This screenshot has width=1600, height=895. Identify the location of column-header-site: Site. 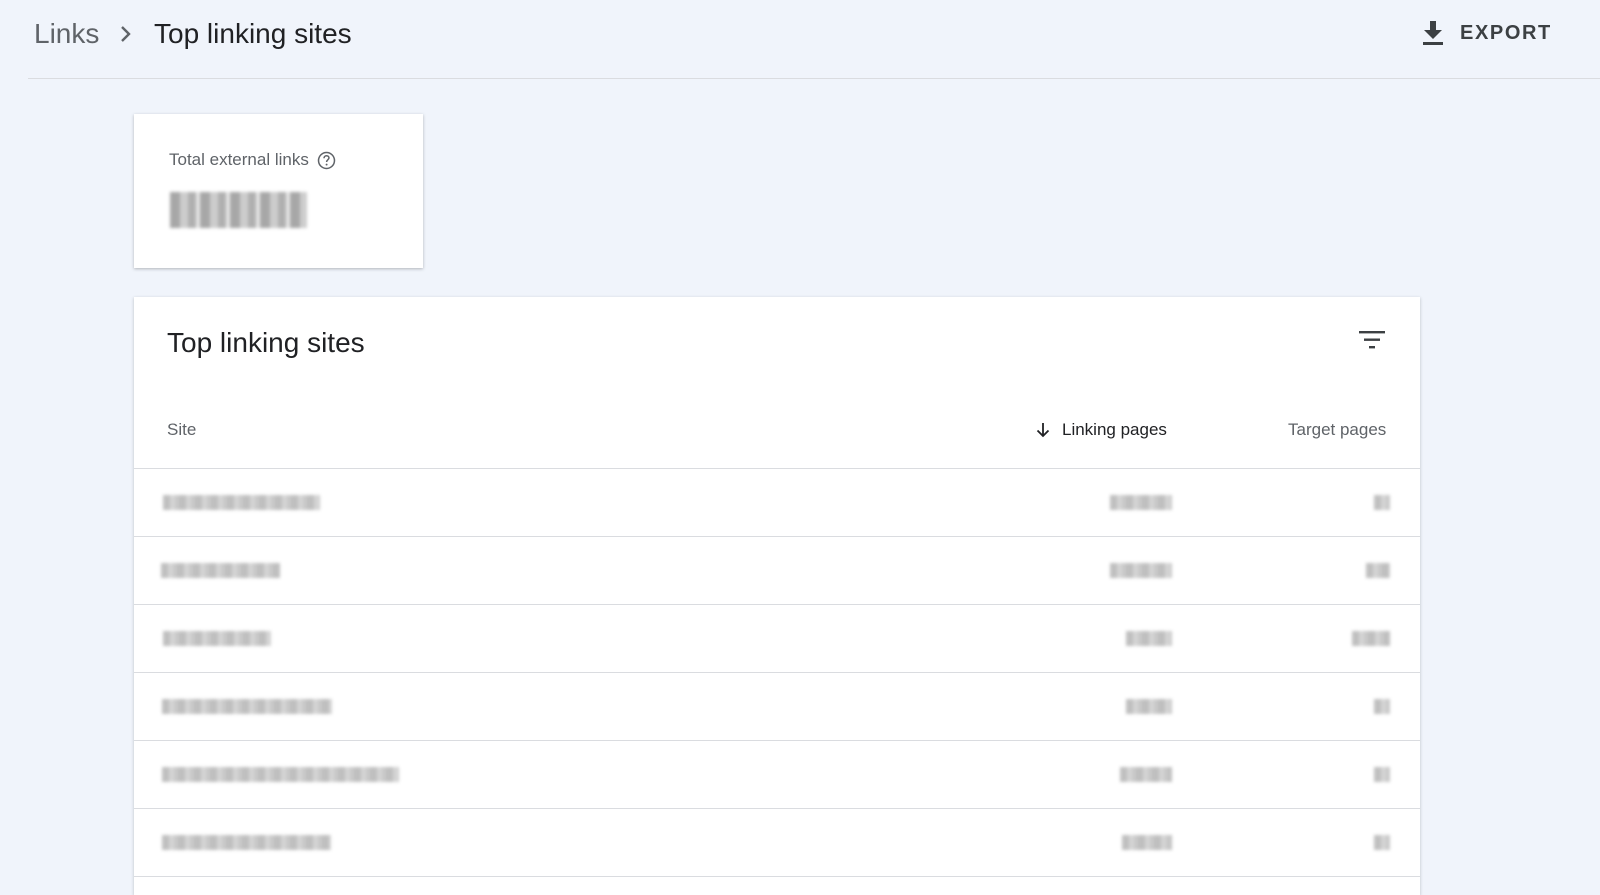
(181, 430).